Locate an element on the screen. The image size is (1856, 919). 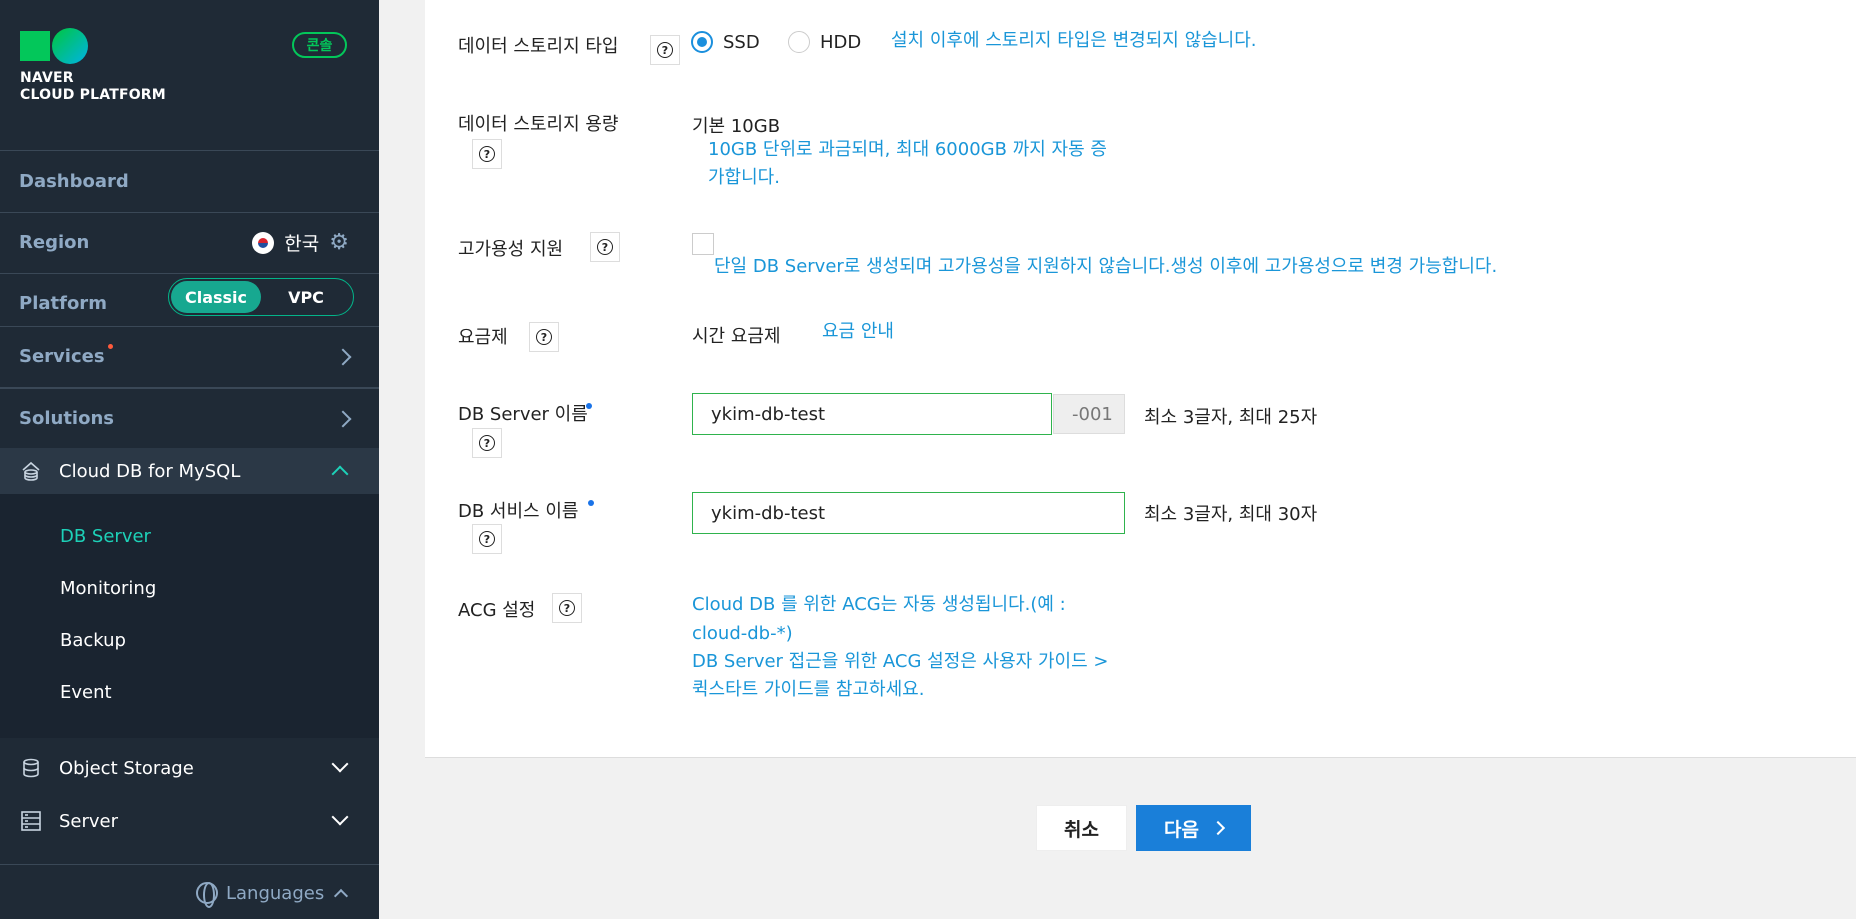
radio-hdd-label: HDD is located at coordinates (841, 42).